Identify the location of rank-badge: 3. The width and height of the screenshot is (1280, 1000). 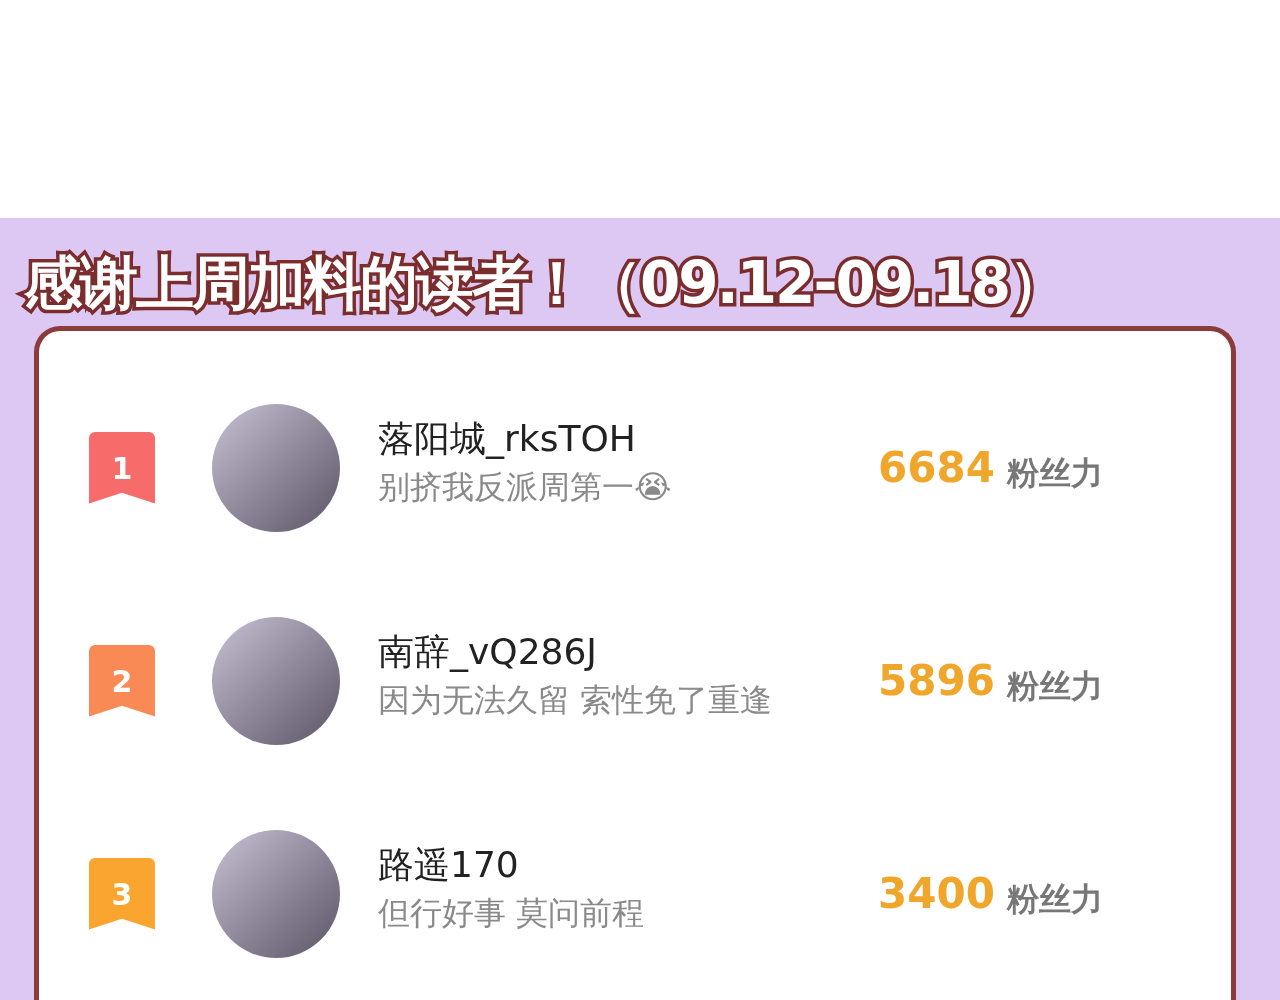
(122, 893).